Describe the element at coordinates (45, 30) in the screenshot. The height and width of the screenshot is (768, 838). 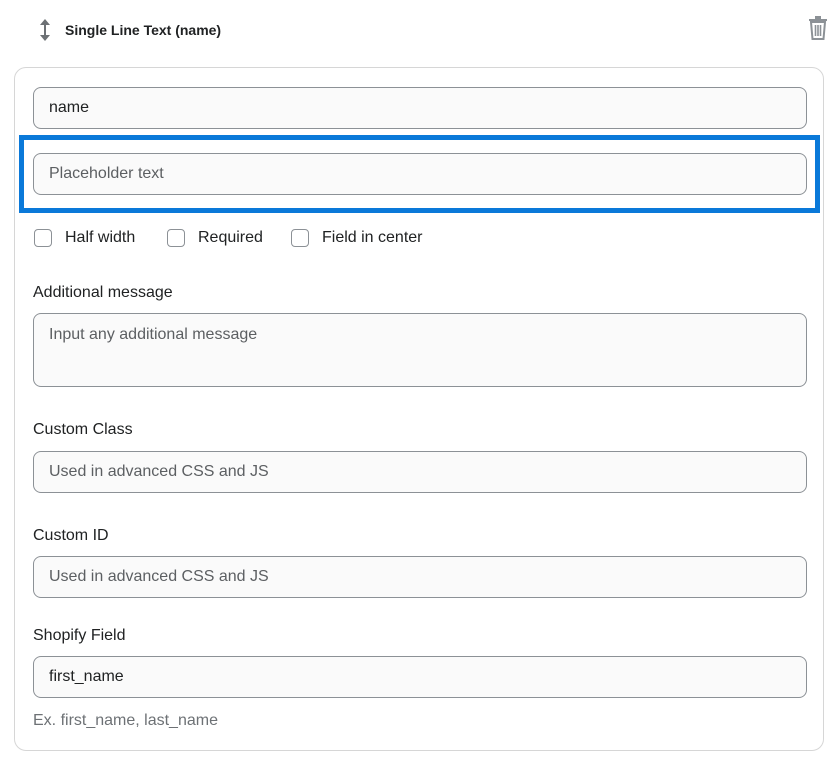
I see `vertical-arrows-icon` at that location.